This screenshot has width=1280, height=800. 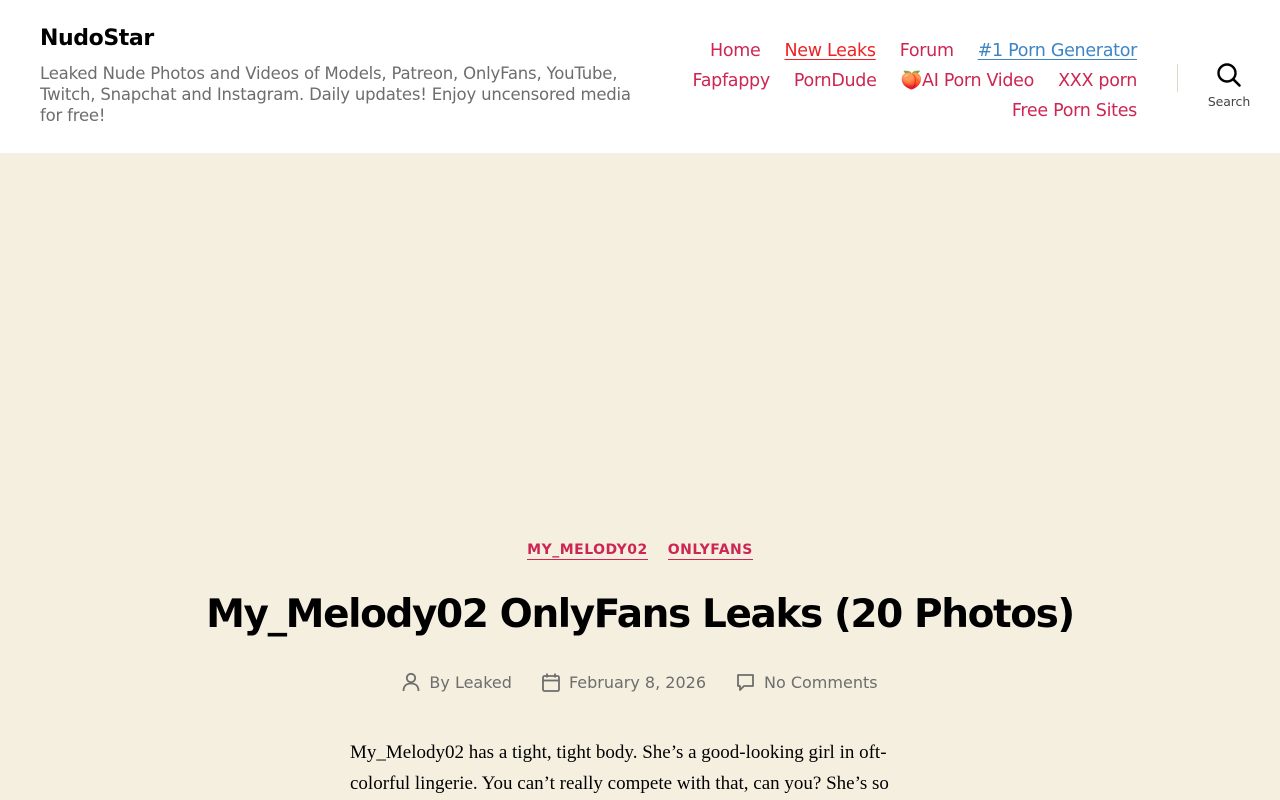 I want to click on calendar-icon, so click(x=551, y=682).